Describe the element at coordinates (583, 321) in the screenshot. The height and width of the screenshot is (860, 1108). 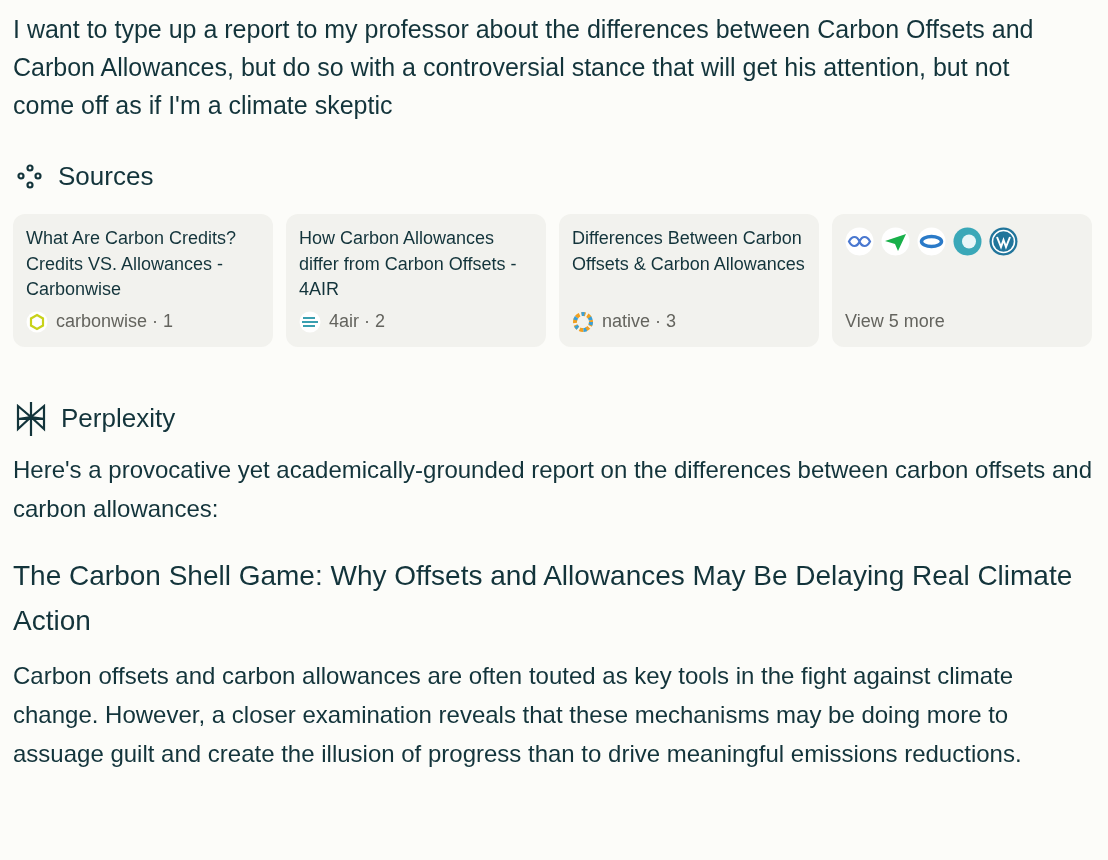
I see `ring-logo-icon` at that location.